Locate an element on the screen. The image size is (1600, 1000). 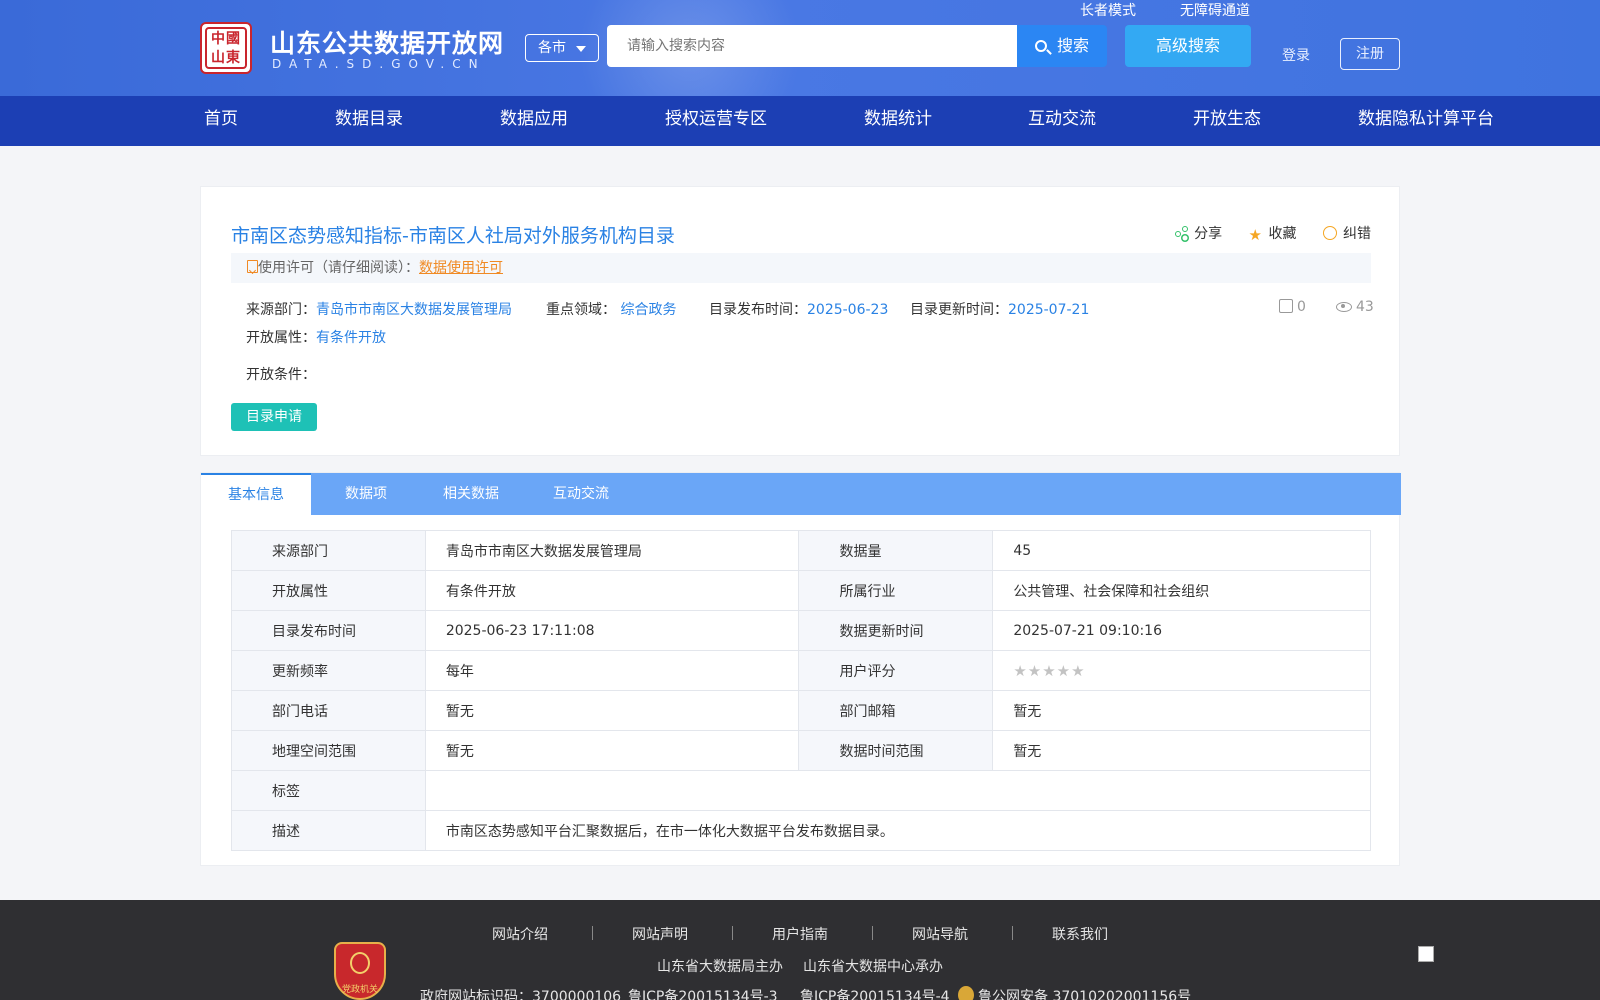
login-link: 登录 is located at coordinates (1296, 55).